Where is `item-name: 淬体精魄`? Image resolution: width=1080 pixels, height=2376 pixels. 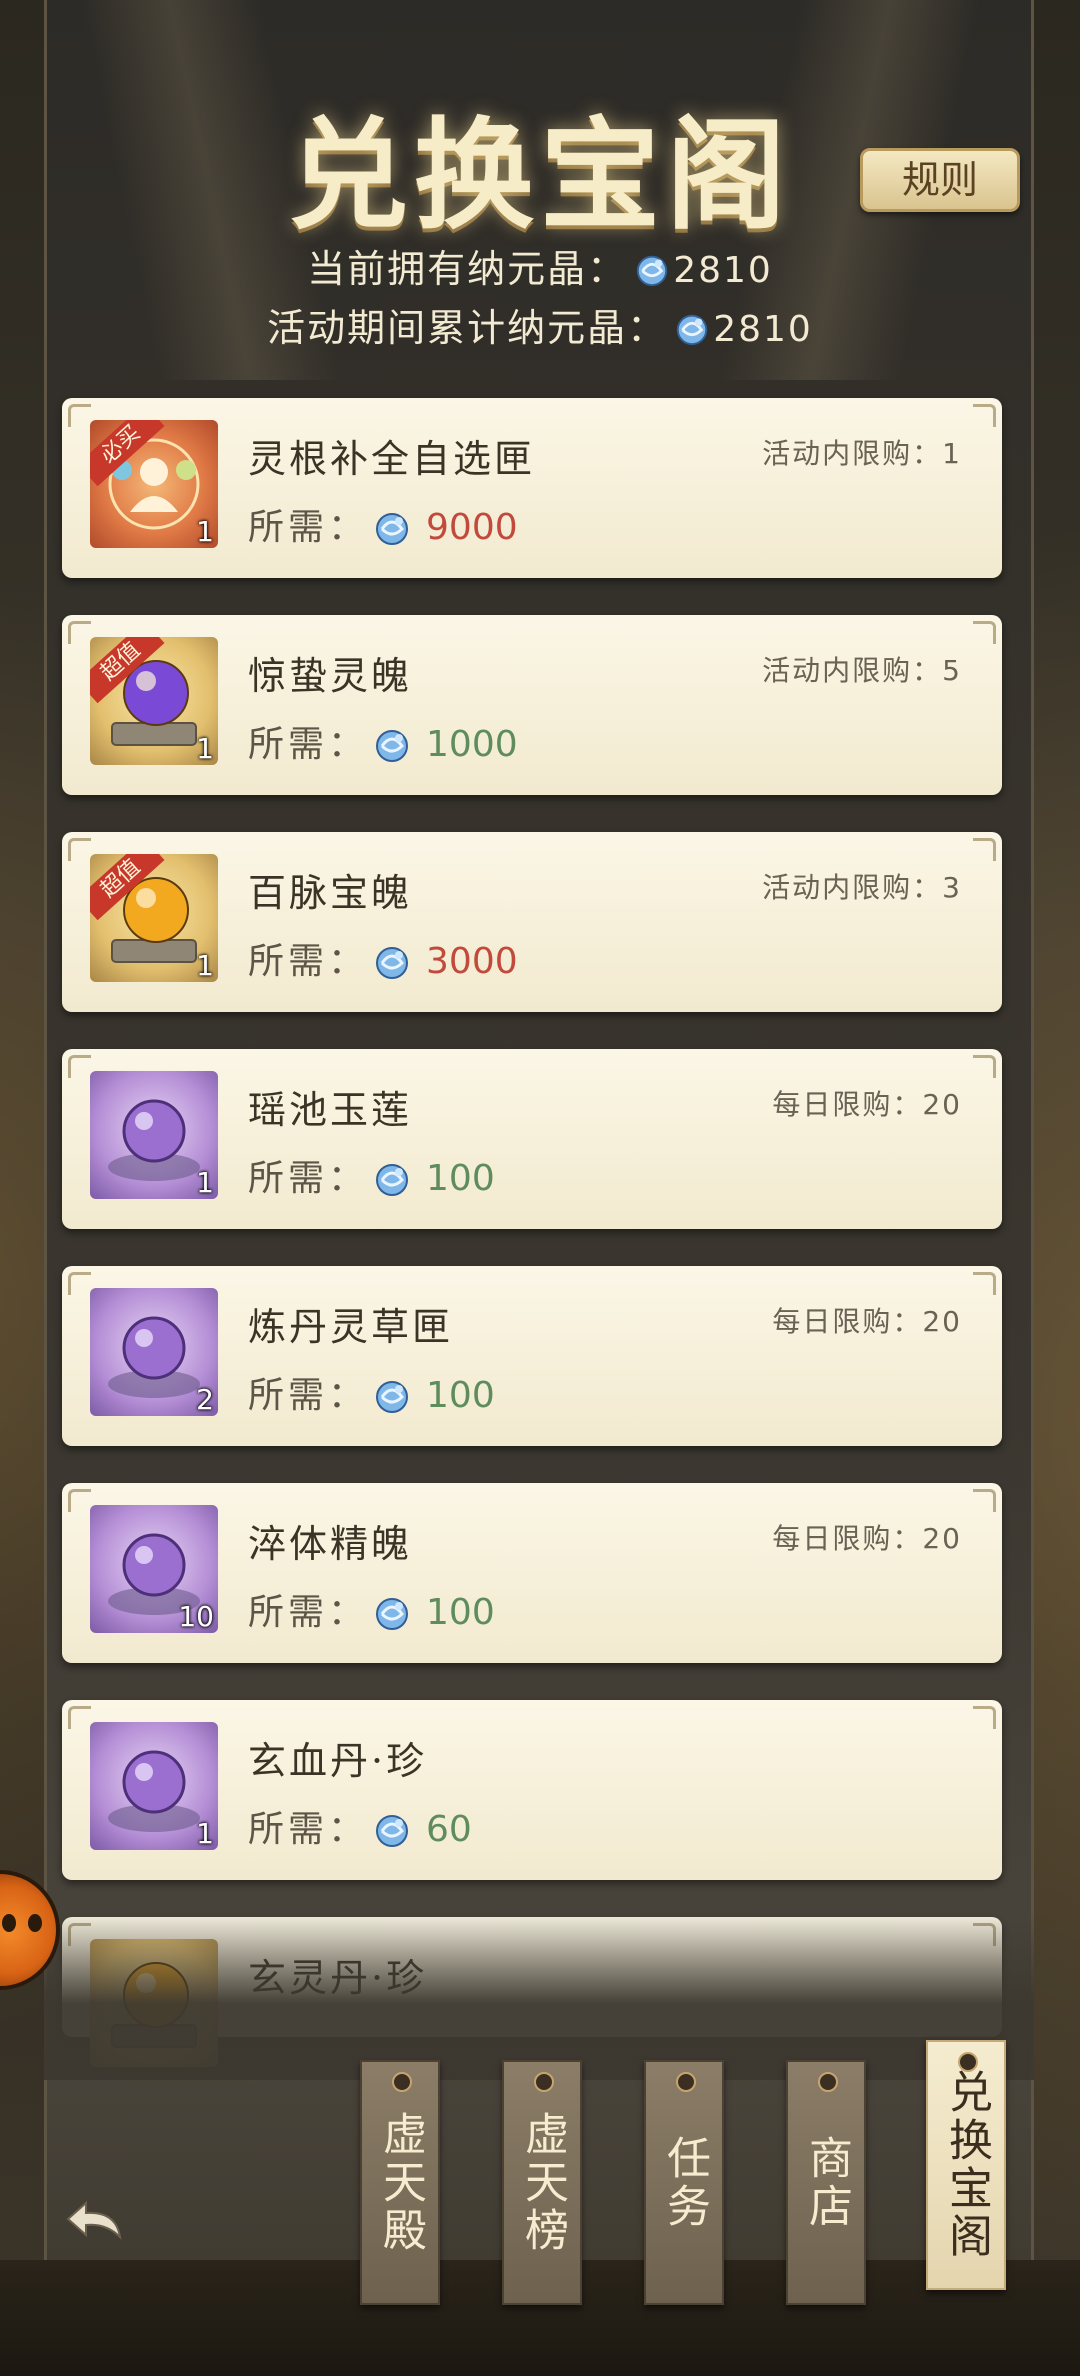 item-name: 淬体精魄 is located at coordinates (330, 1544).